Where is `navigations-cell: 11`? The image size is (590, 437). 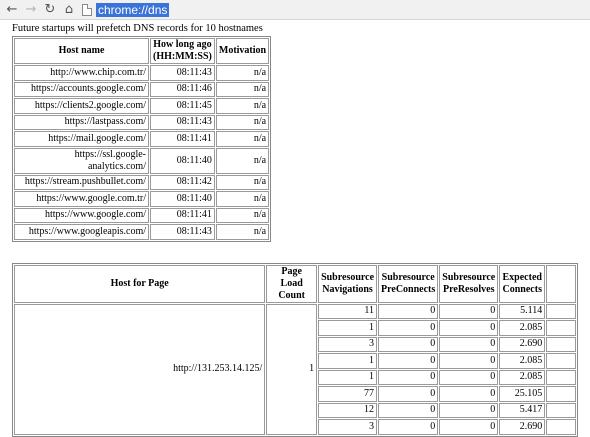 navigations-cell: 11 is located at coordinates (348, 311).